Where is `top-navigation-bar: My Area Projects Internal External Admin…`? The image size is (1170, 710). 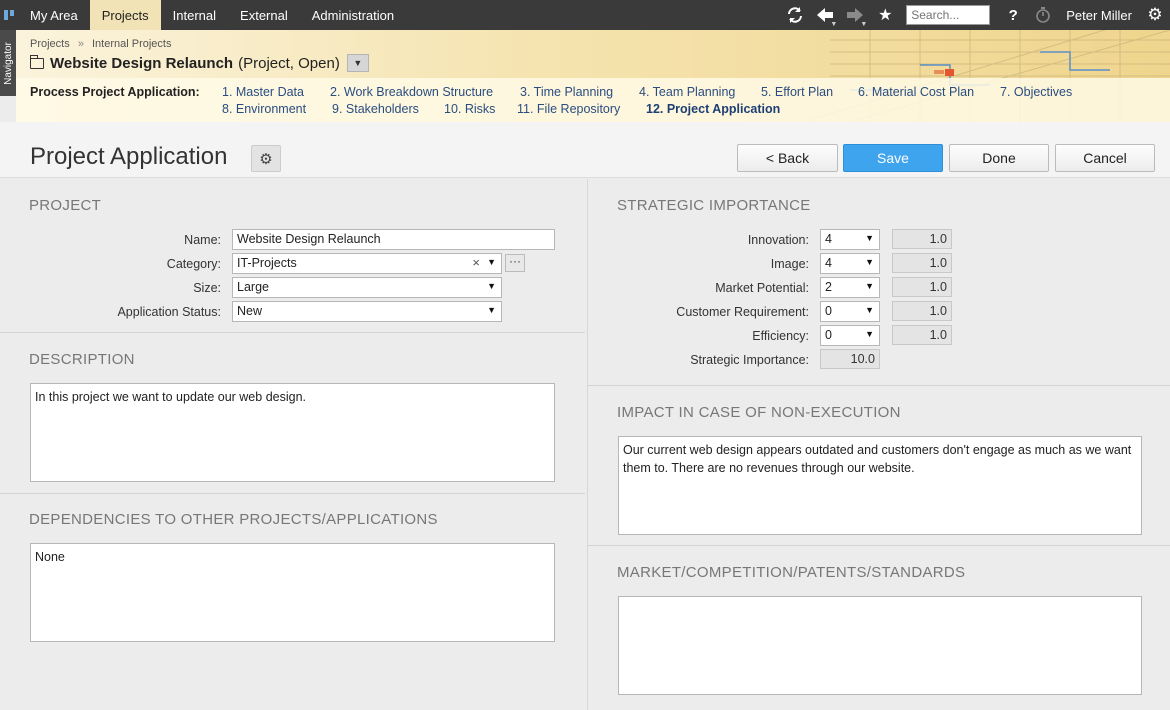 top-navigation-bar: My Area Projects Internal External Admin… is located at coordinates (585, 15).